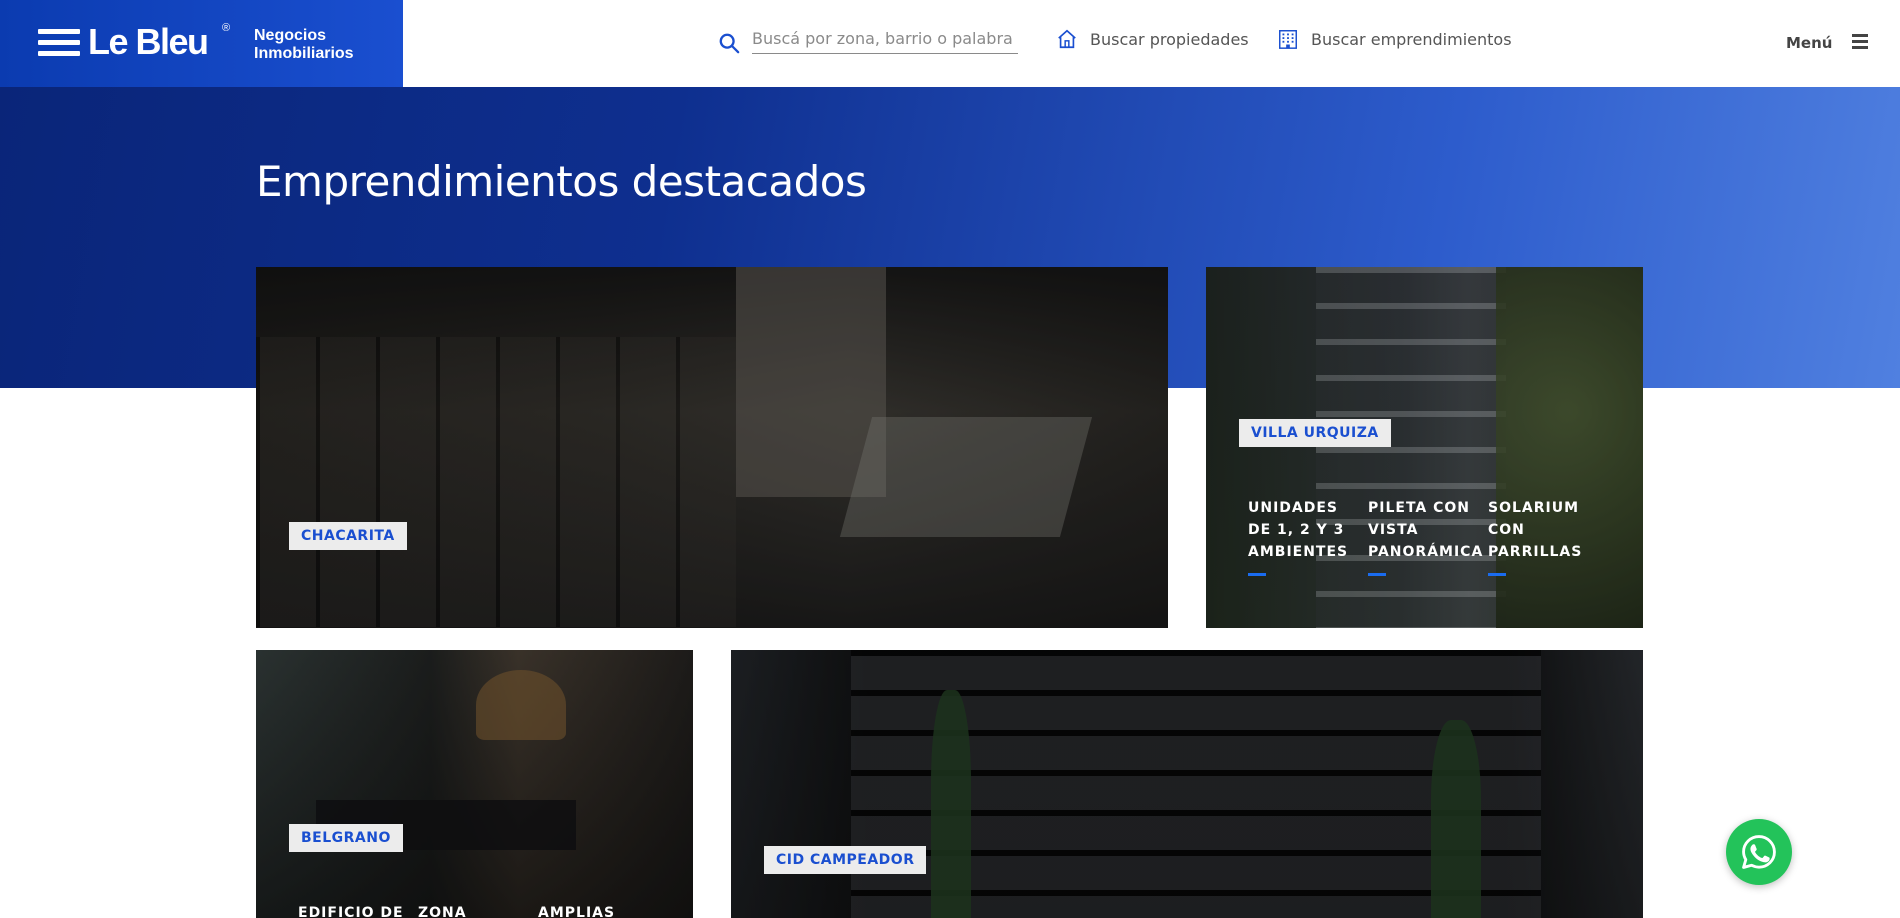  What do you see at coordinates (561, 181) in the screenshot?
I see `page-title: Emprendimientos destacados` at bounding box center [561, 181].